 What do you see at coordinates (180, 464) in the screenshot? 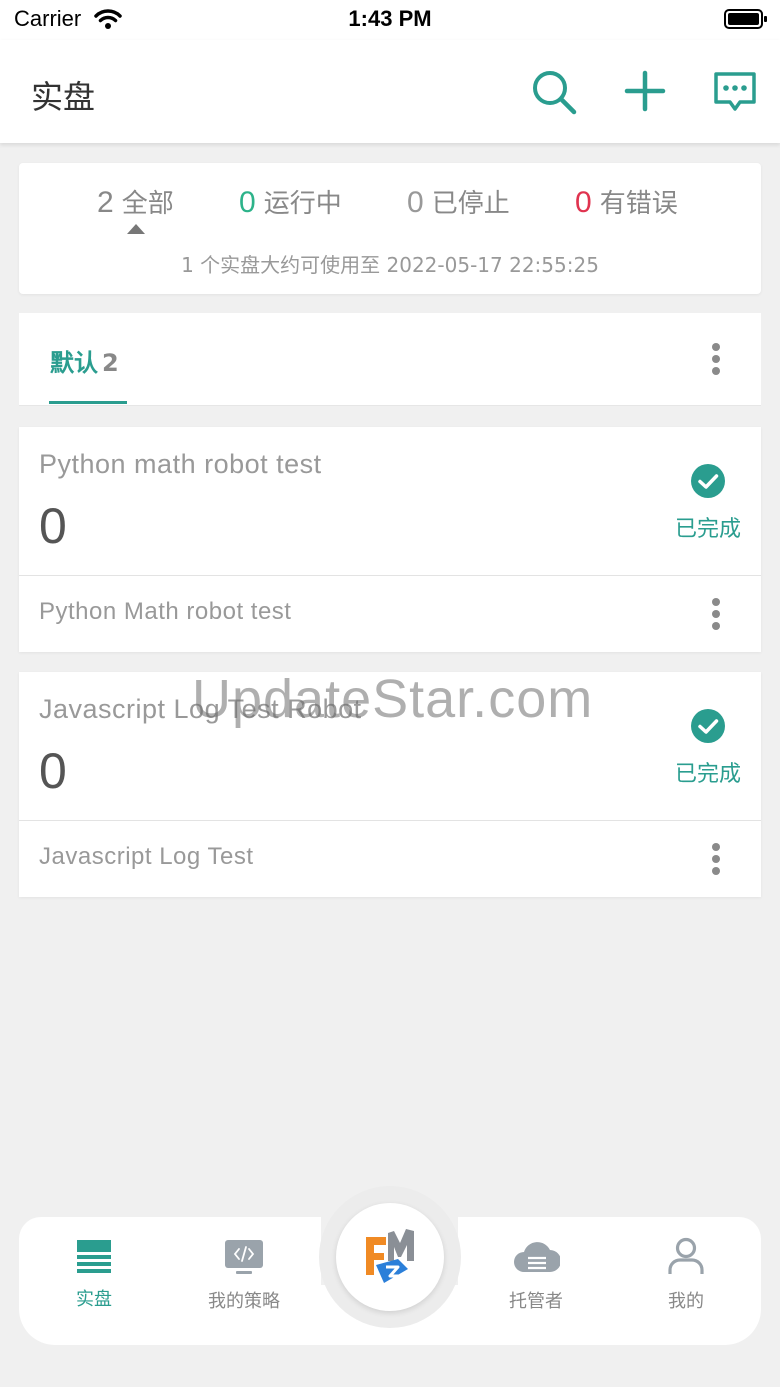
I see `robot-name: Python math robot test` at bounding box center [180, 464].